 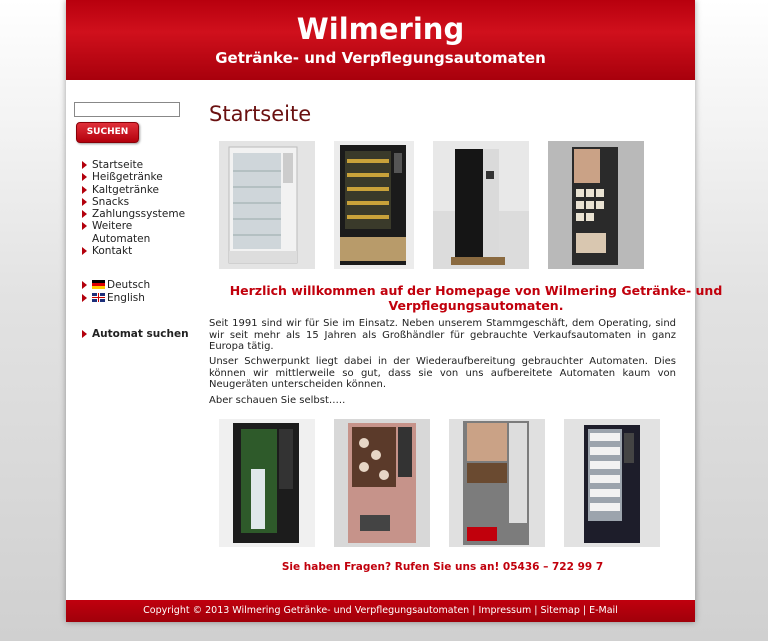 I want to click on site-brand: Wilmering, so click(x=380, y=29).